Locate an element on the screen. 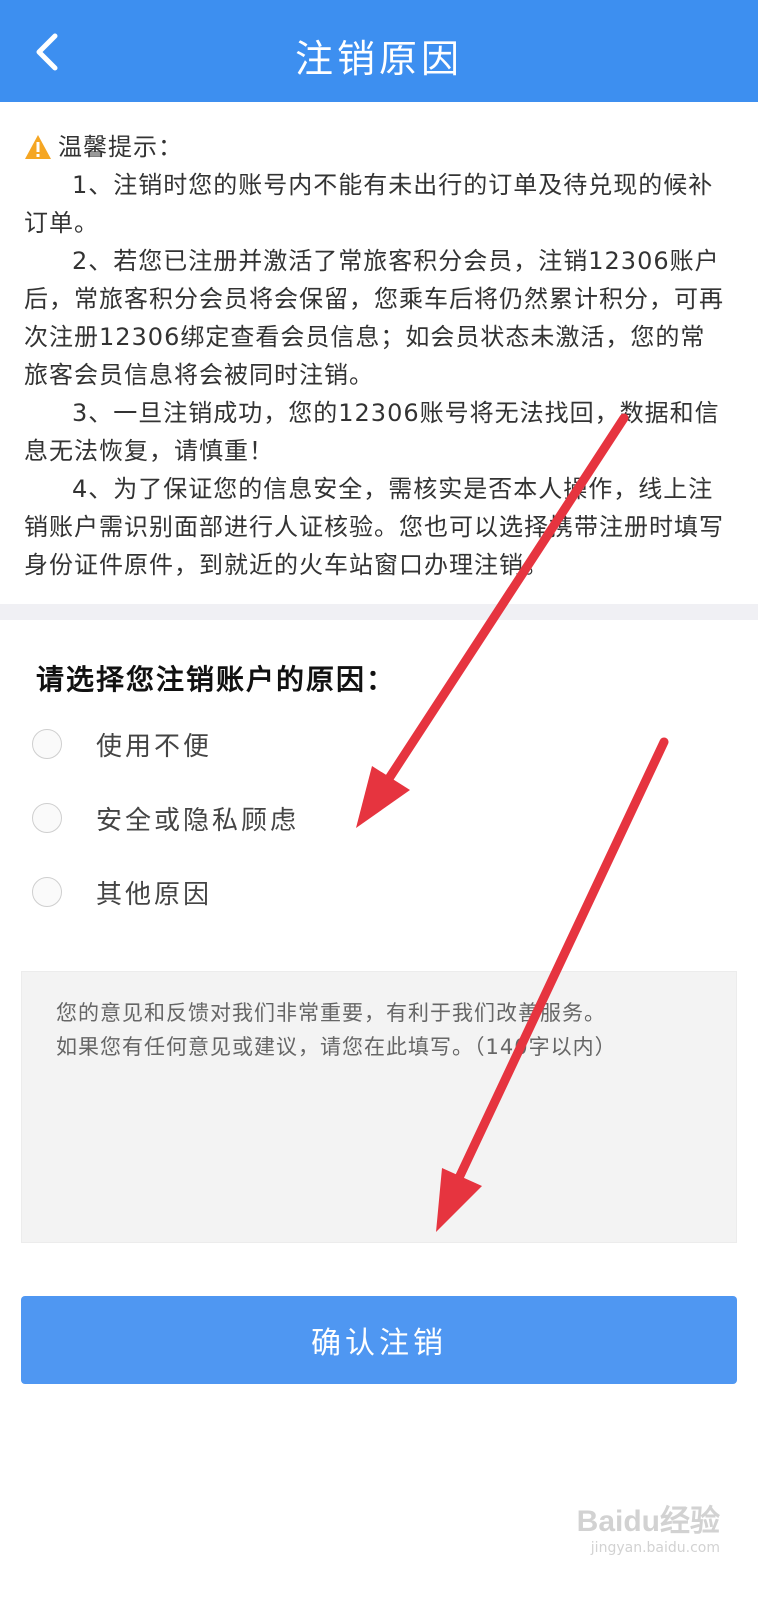 The height and width of the screenshot is (1600, 758). option-label: 其他原因 is located at coordinates (154, 894).